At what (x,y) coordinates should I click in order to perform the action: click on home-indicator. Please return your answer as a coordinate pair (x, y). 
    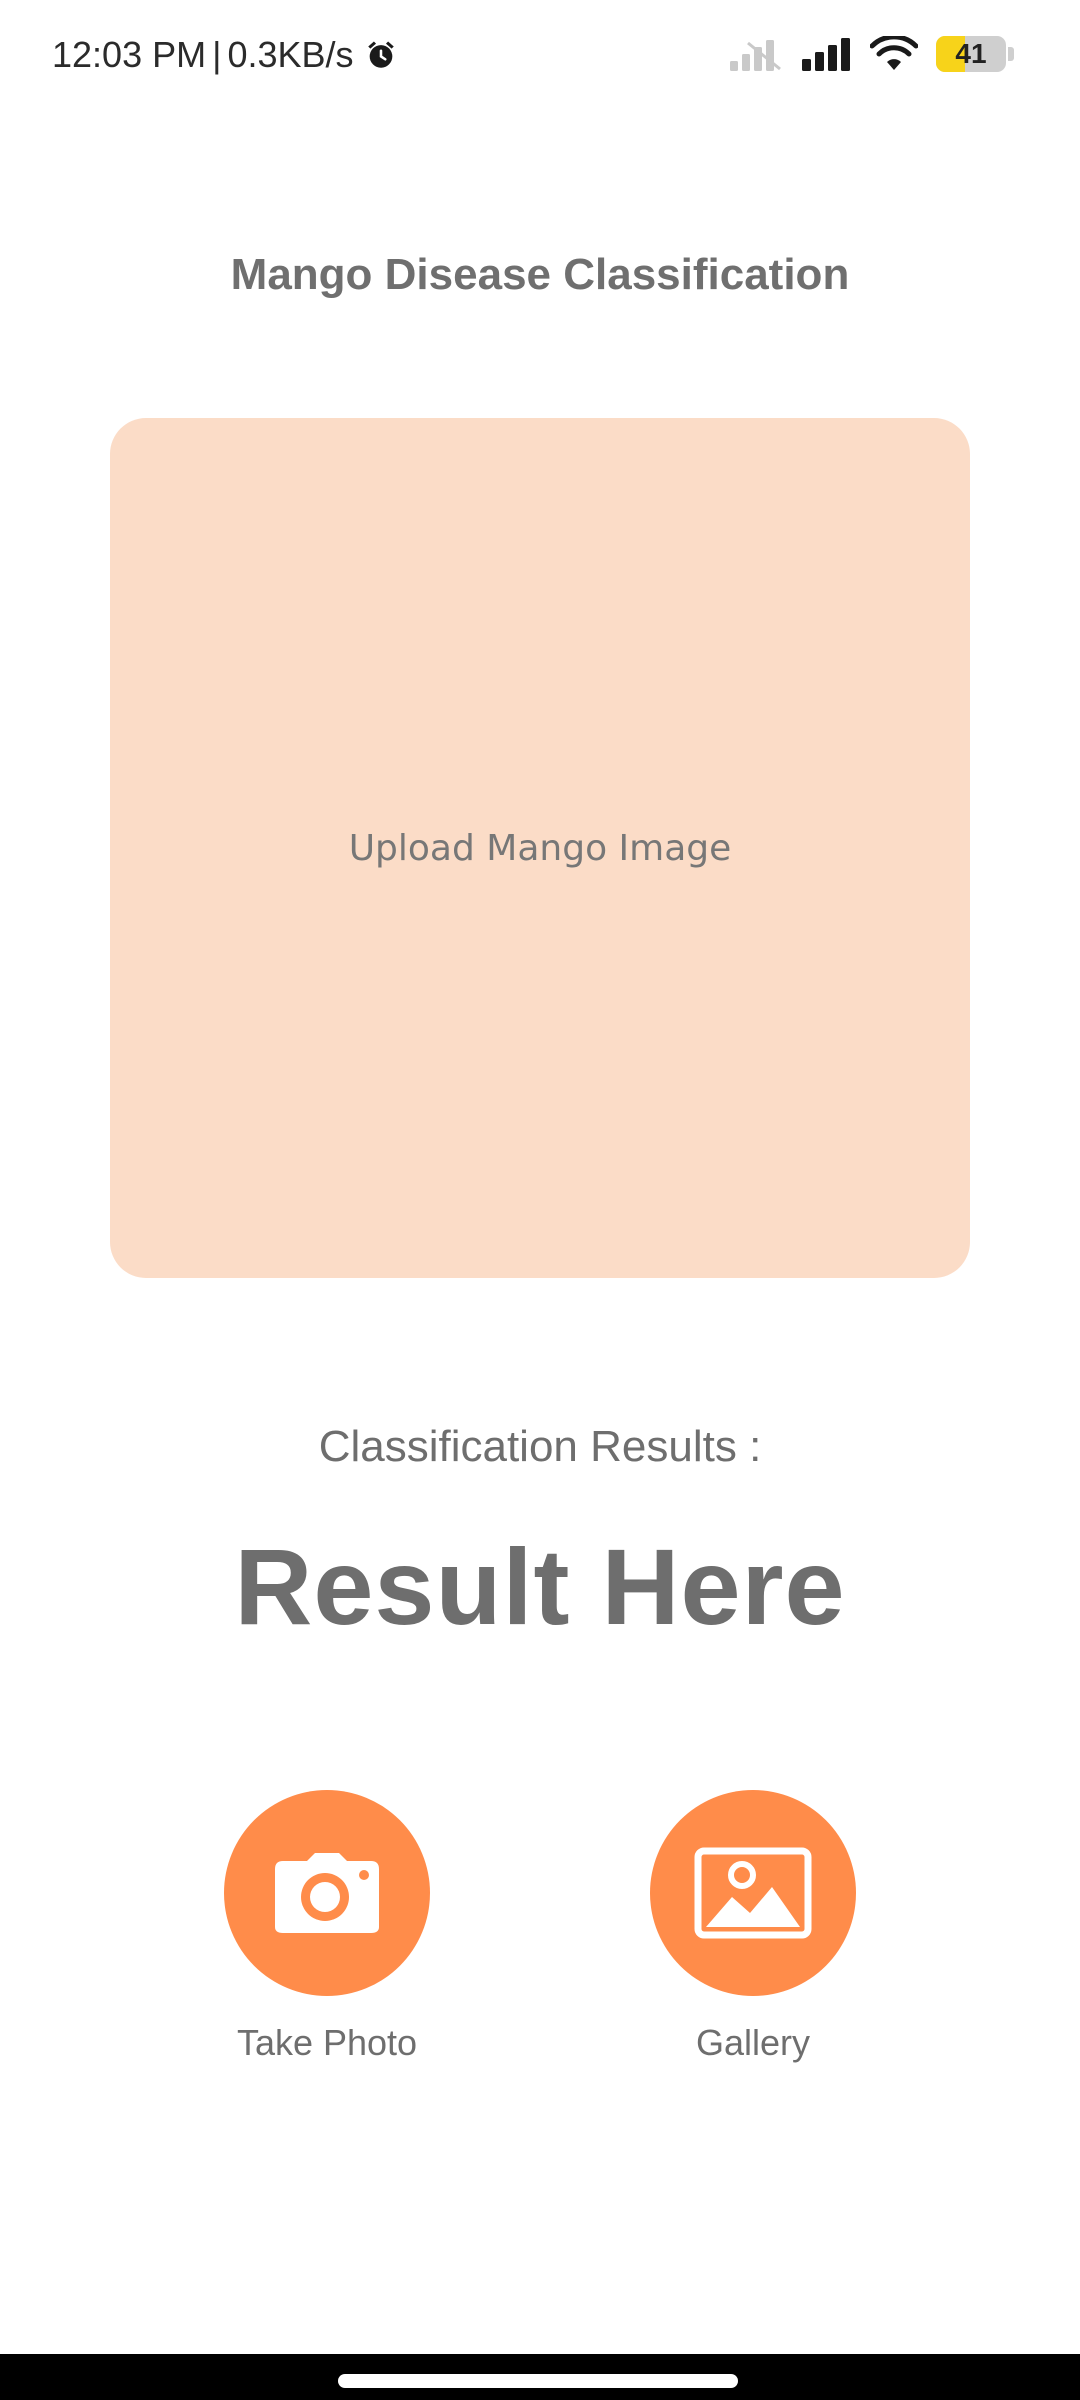
    Looking at the image, I should click on (538, 2381).